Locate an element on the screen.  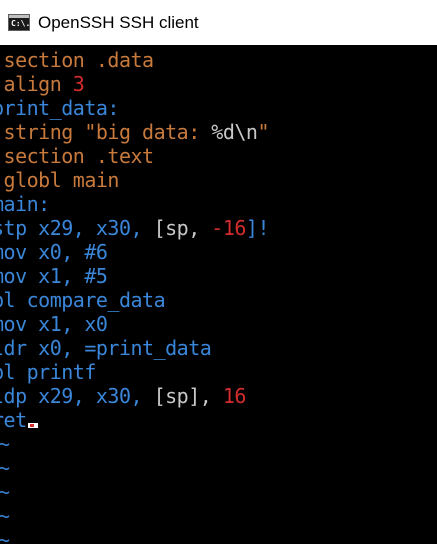
code-line: .section .text is located at coordinates (77, 156).